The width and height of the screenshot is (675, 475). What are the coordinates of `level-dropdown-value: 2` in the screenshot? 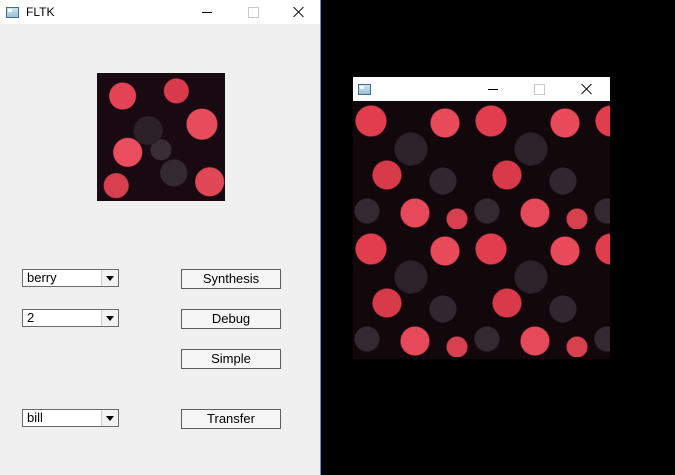 It's located at (31, 317).